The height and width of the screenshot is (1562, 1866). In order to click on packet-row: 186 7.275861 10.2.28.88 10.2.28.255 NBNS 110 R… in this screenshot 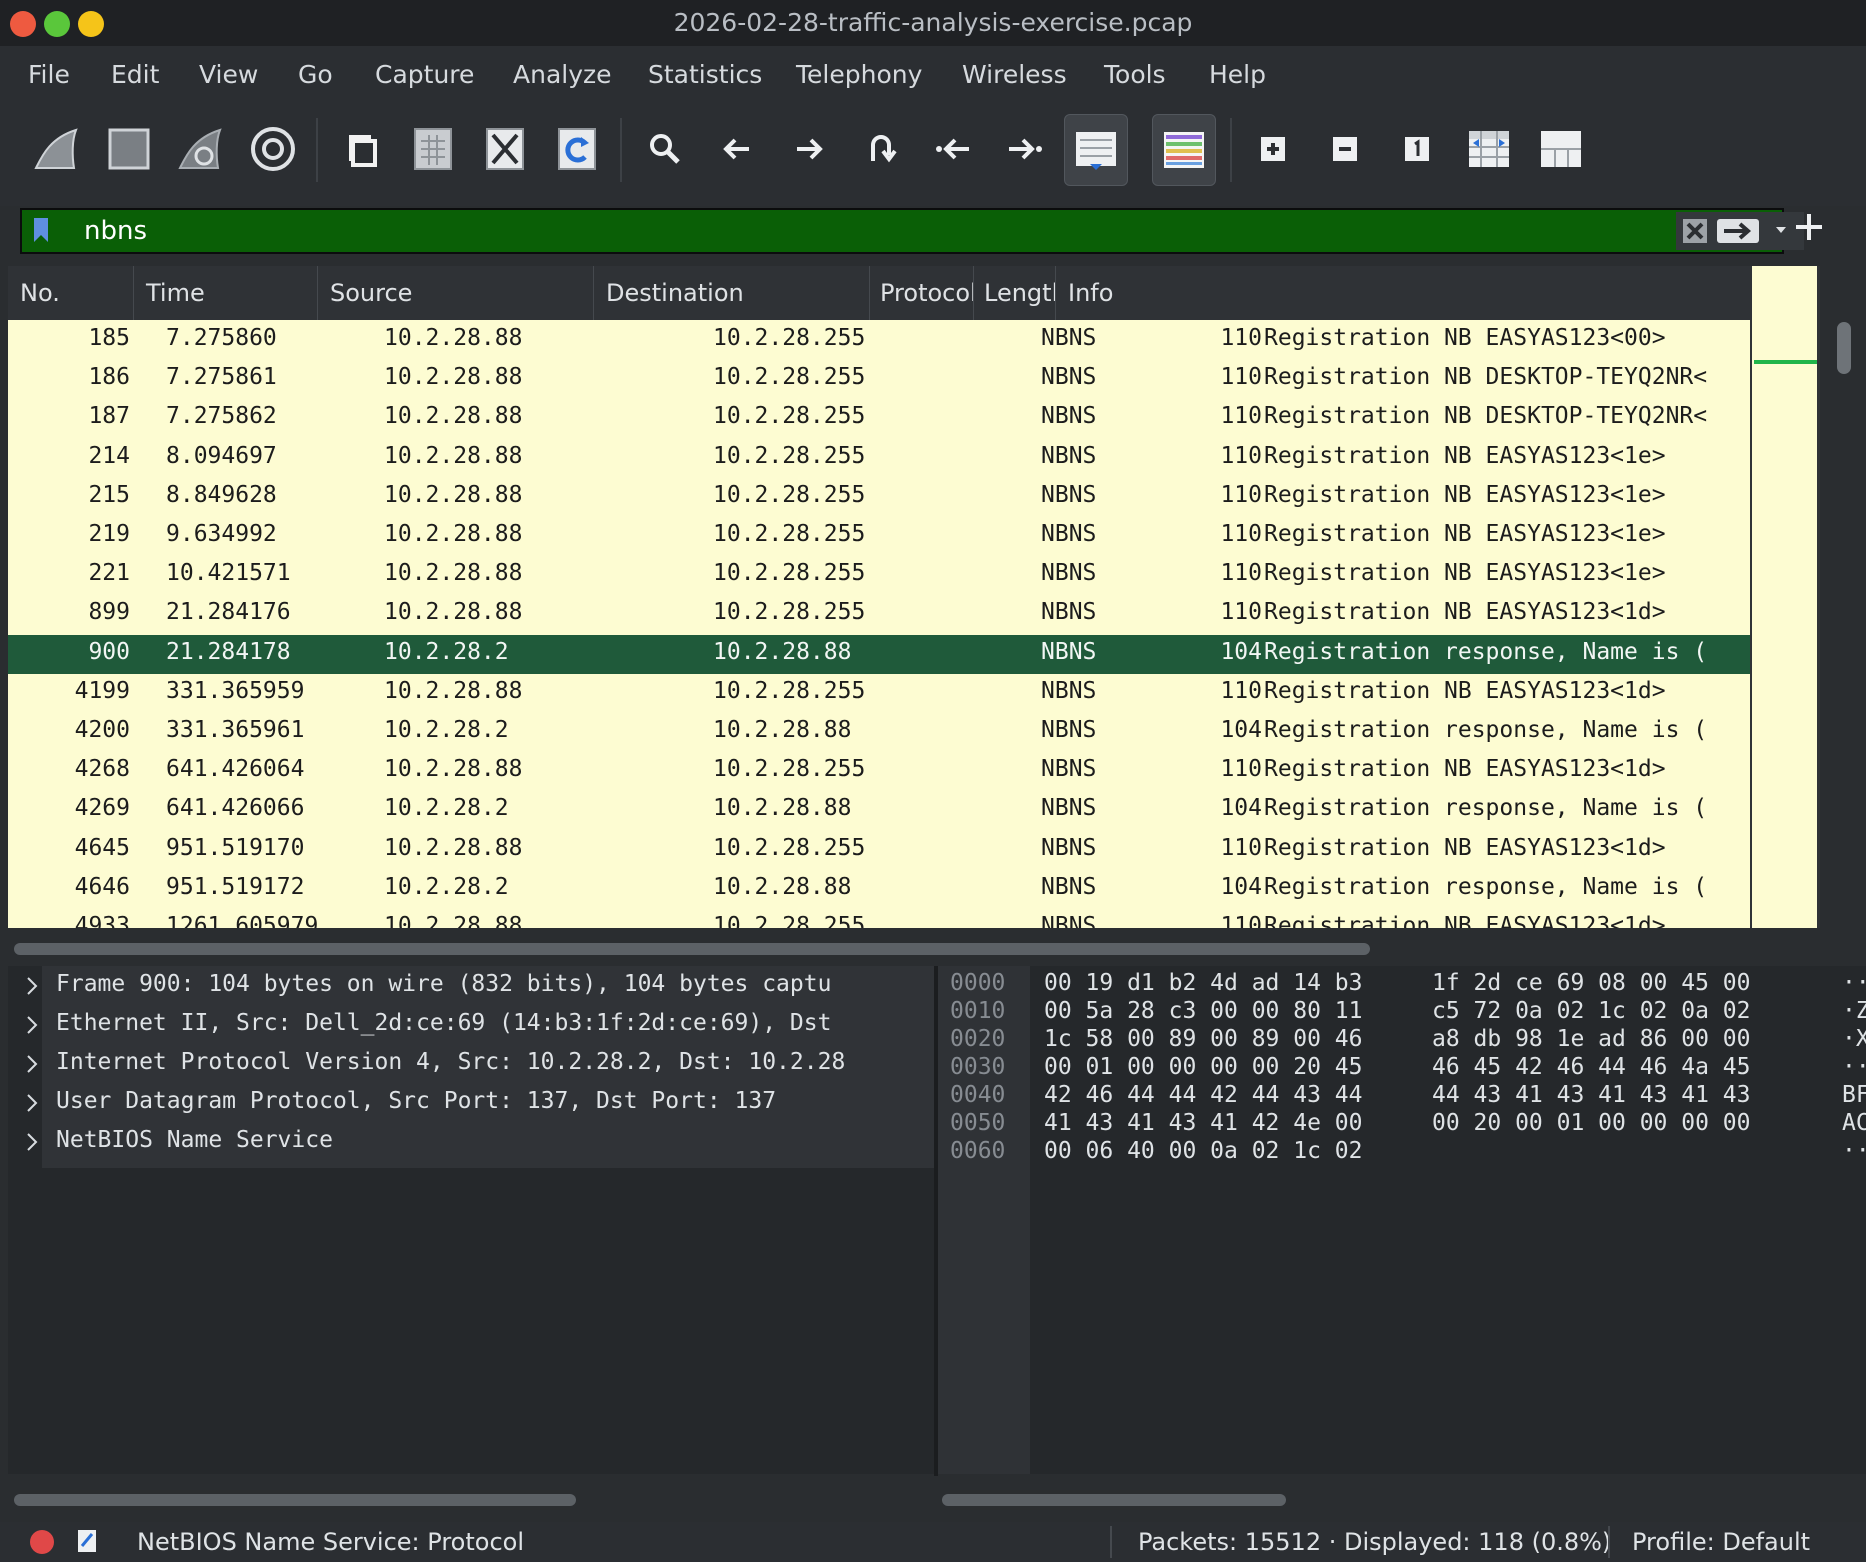, I will do `click(879, 379)`.